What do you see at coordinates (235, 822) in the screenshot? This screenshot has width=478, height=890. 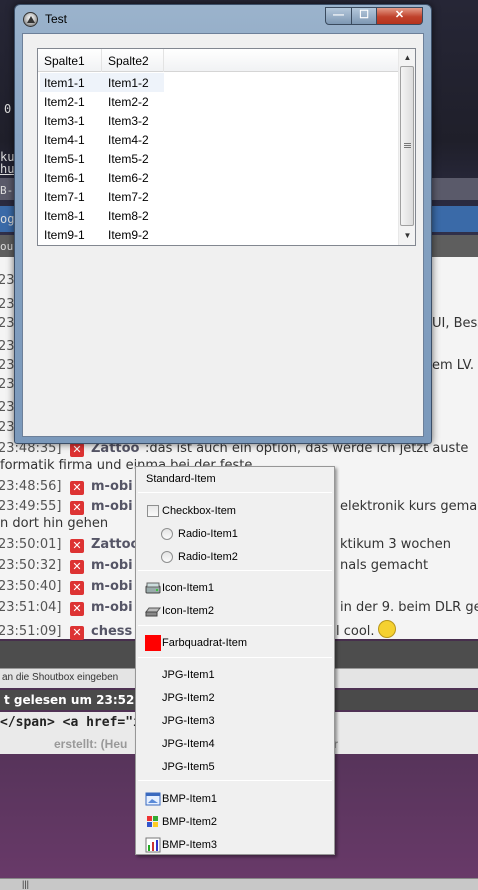 I see `menu-item-bmp2: BMP-Item2` at bounding box center [235, 822].